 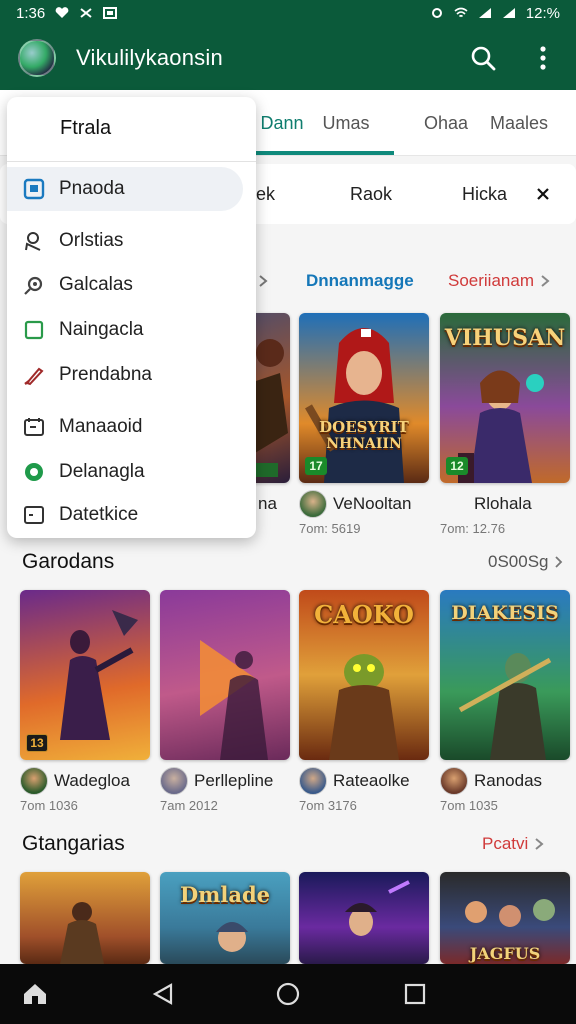 I want to click on menu-item-label: Datetkice, so click(x=99, y=514).